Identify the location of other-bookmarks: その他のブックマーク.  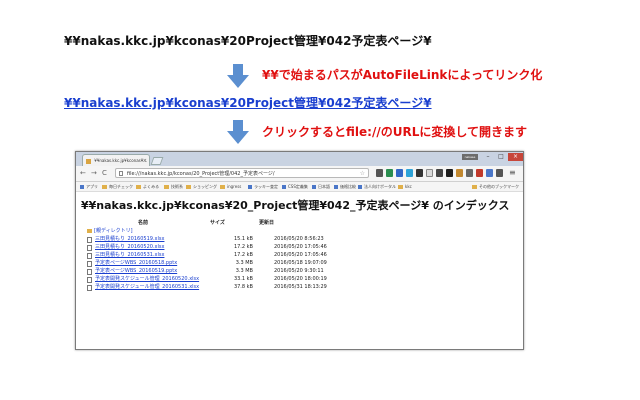
(495, 186).